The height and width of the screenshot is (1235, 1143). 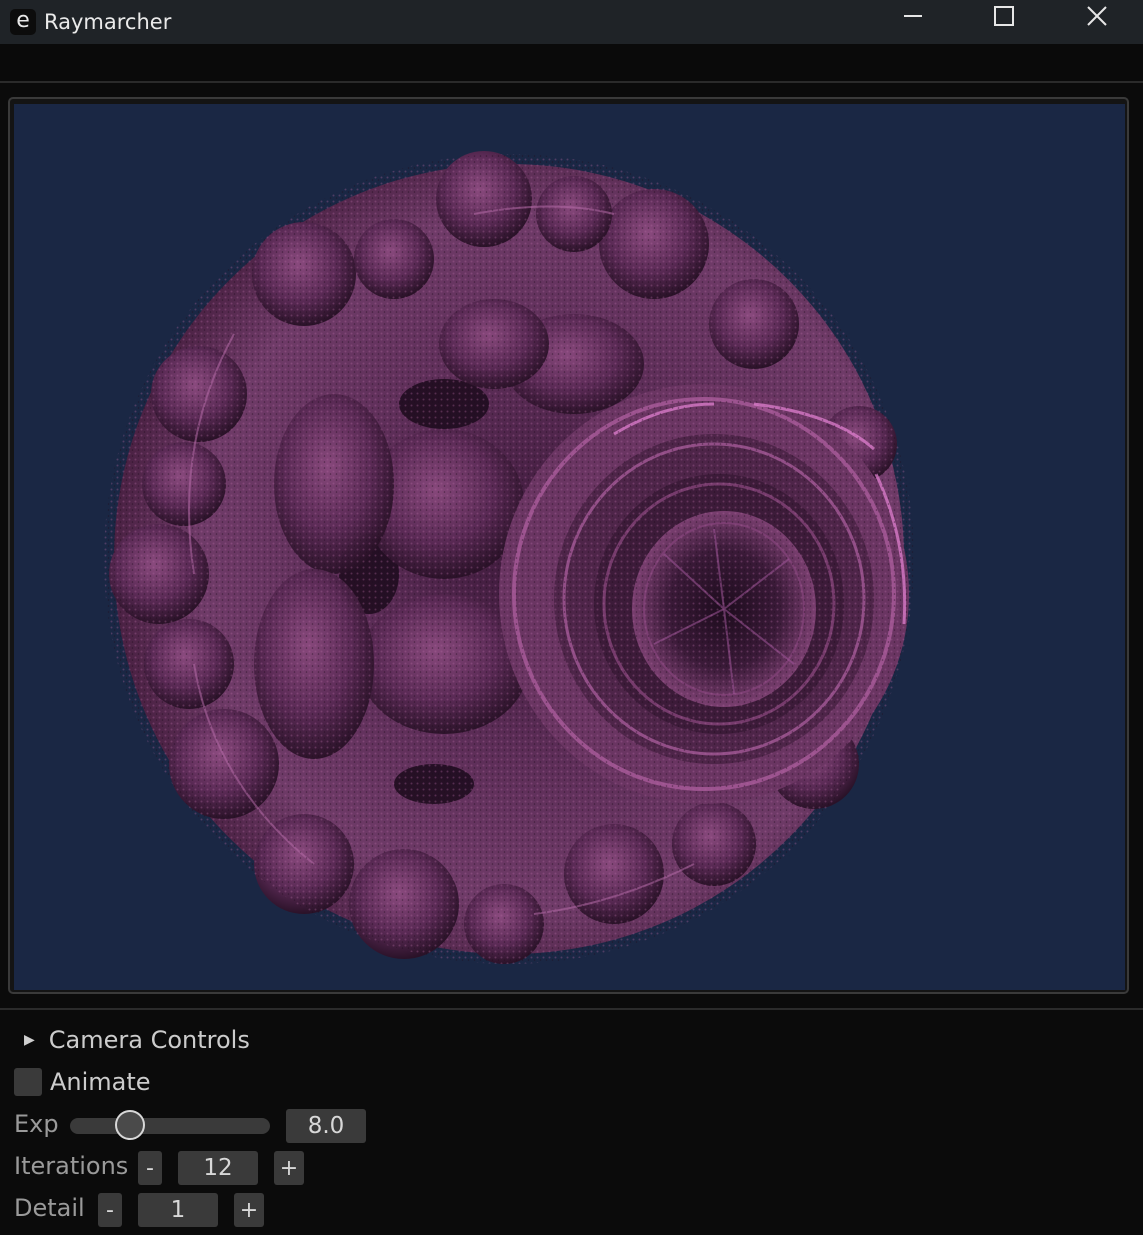 What do you see at coordinates (218, 1168) in the screenshot?
I see `iterations-value: 12` at bounding box center [218, 1168].